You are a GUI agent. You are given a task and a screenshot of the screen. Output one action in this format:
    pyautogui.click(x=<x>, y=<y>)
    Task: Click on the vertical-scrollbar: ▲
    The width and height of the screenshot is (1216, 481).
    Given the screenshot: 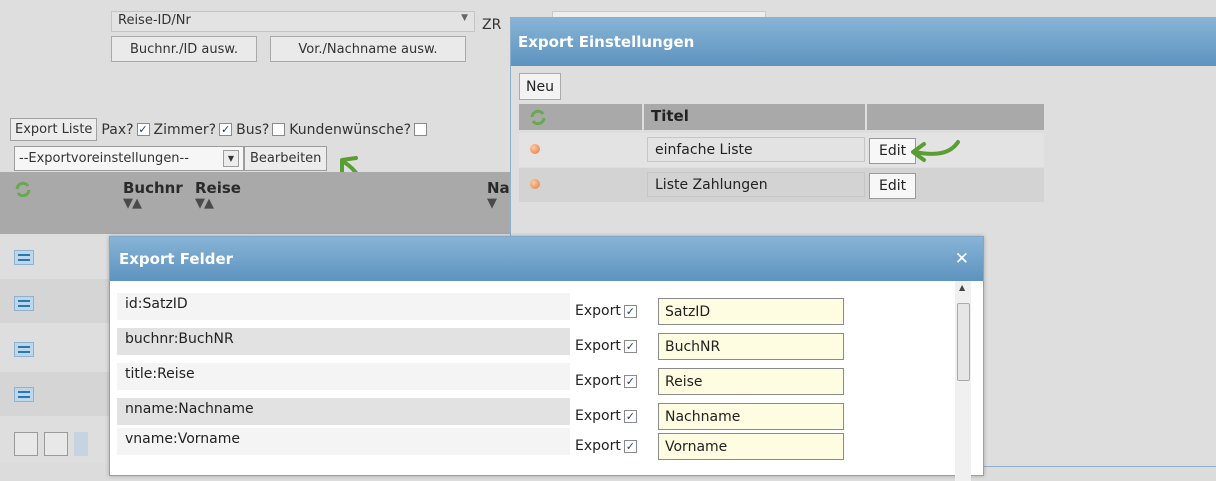 What is the action you would take?
    pyautogui.click(x=963, y=381)
    